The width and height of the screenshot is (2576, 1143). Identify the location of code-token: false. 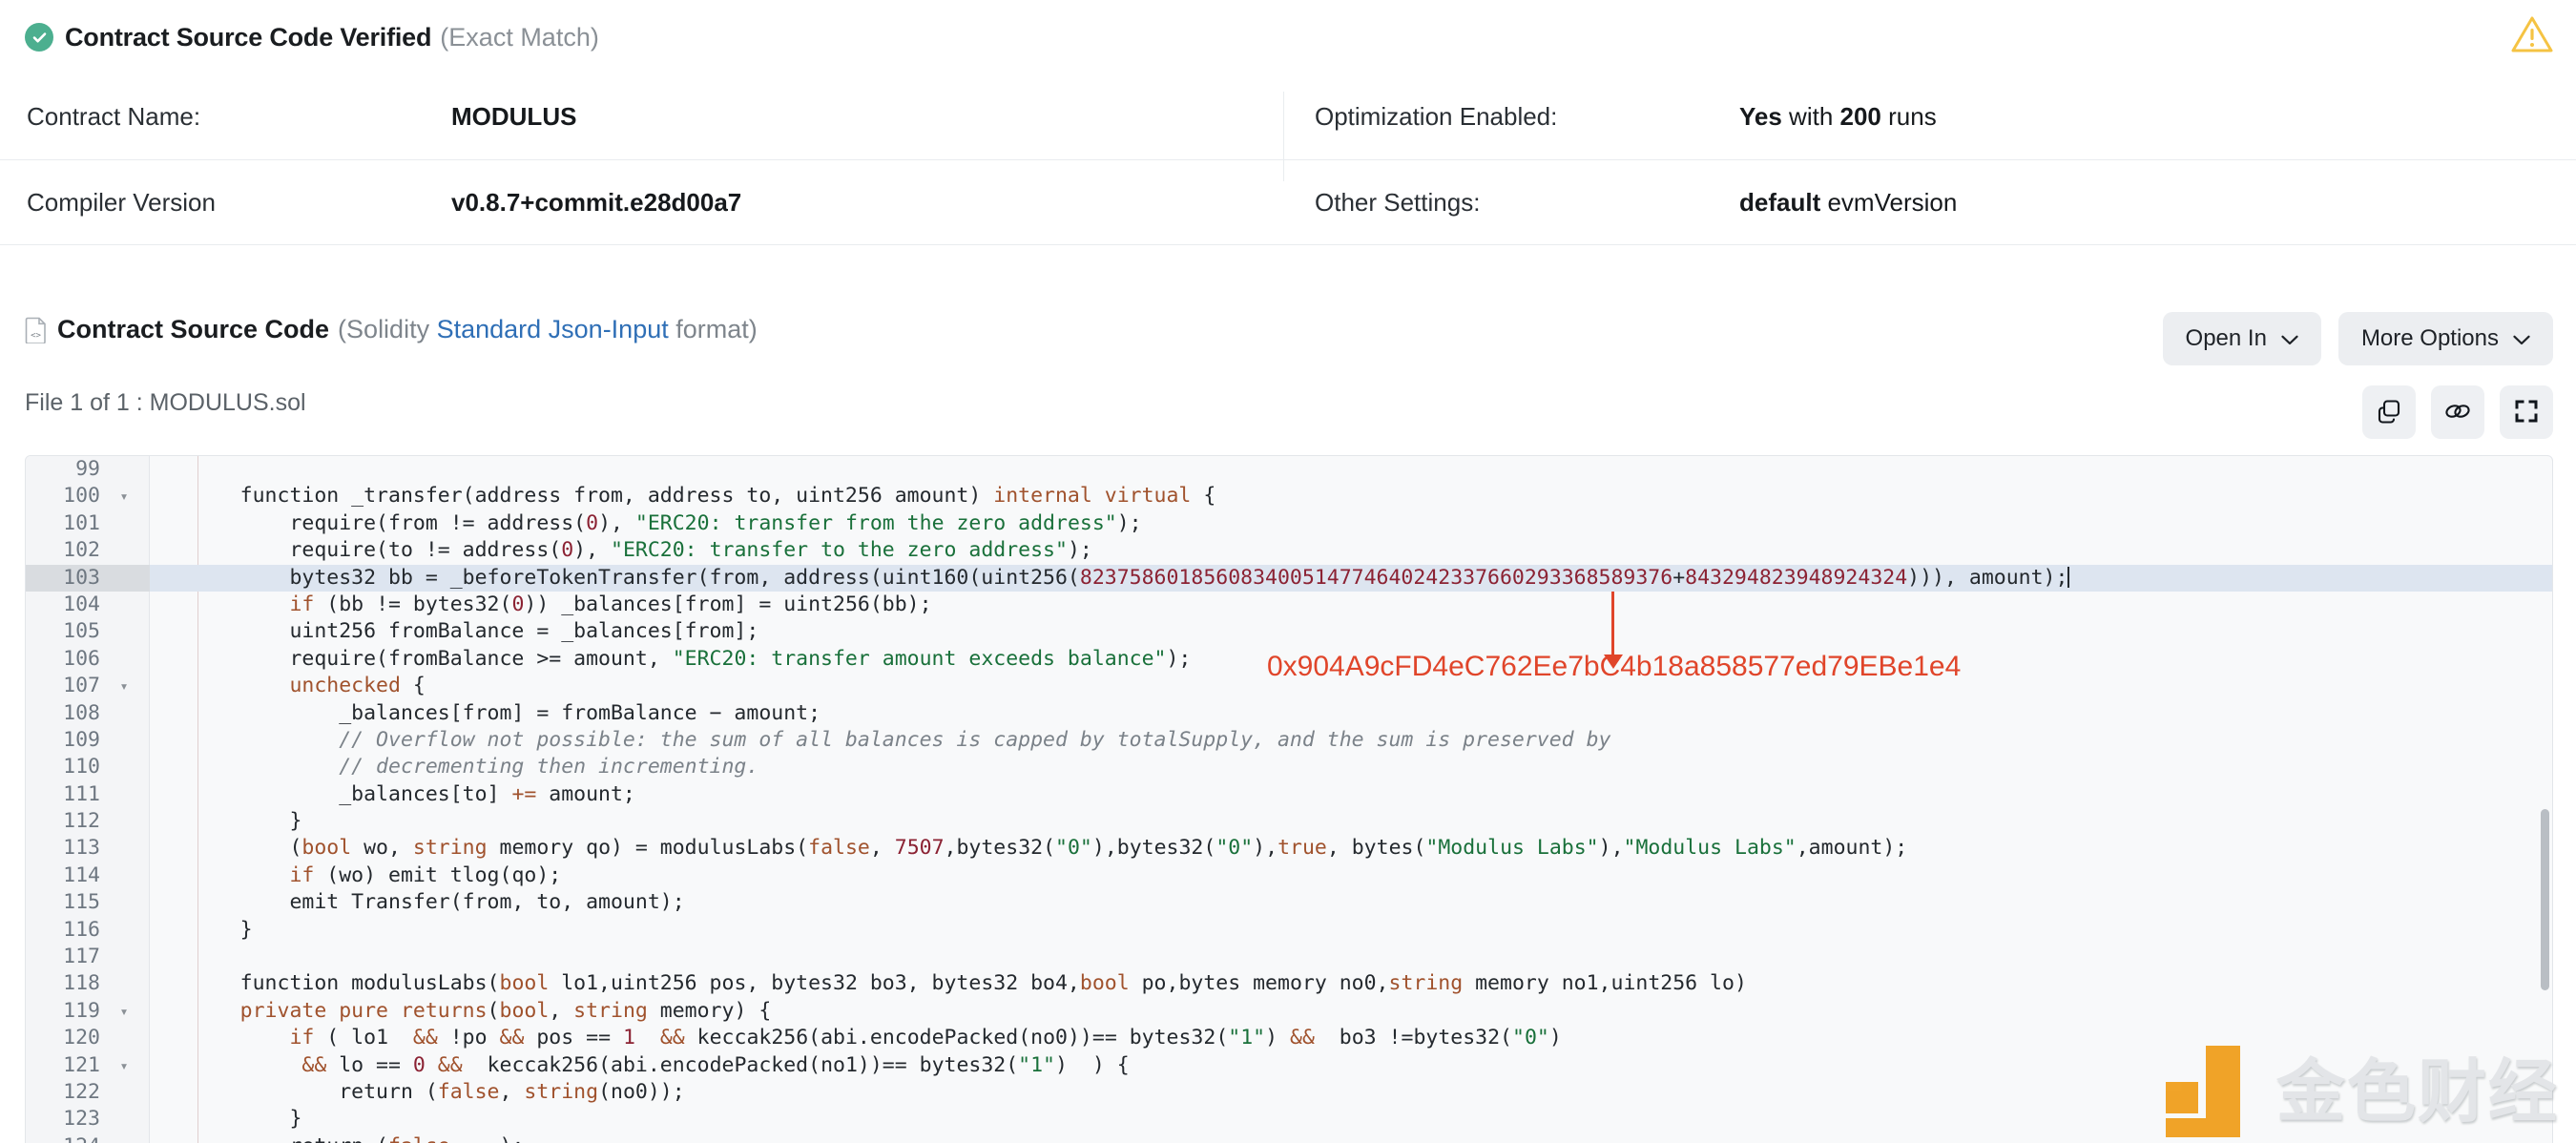
(419, 1138).